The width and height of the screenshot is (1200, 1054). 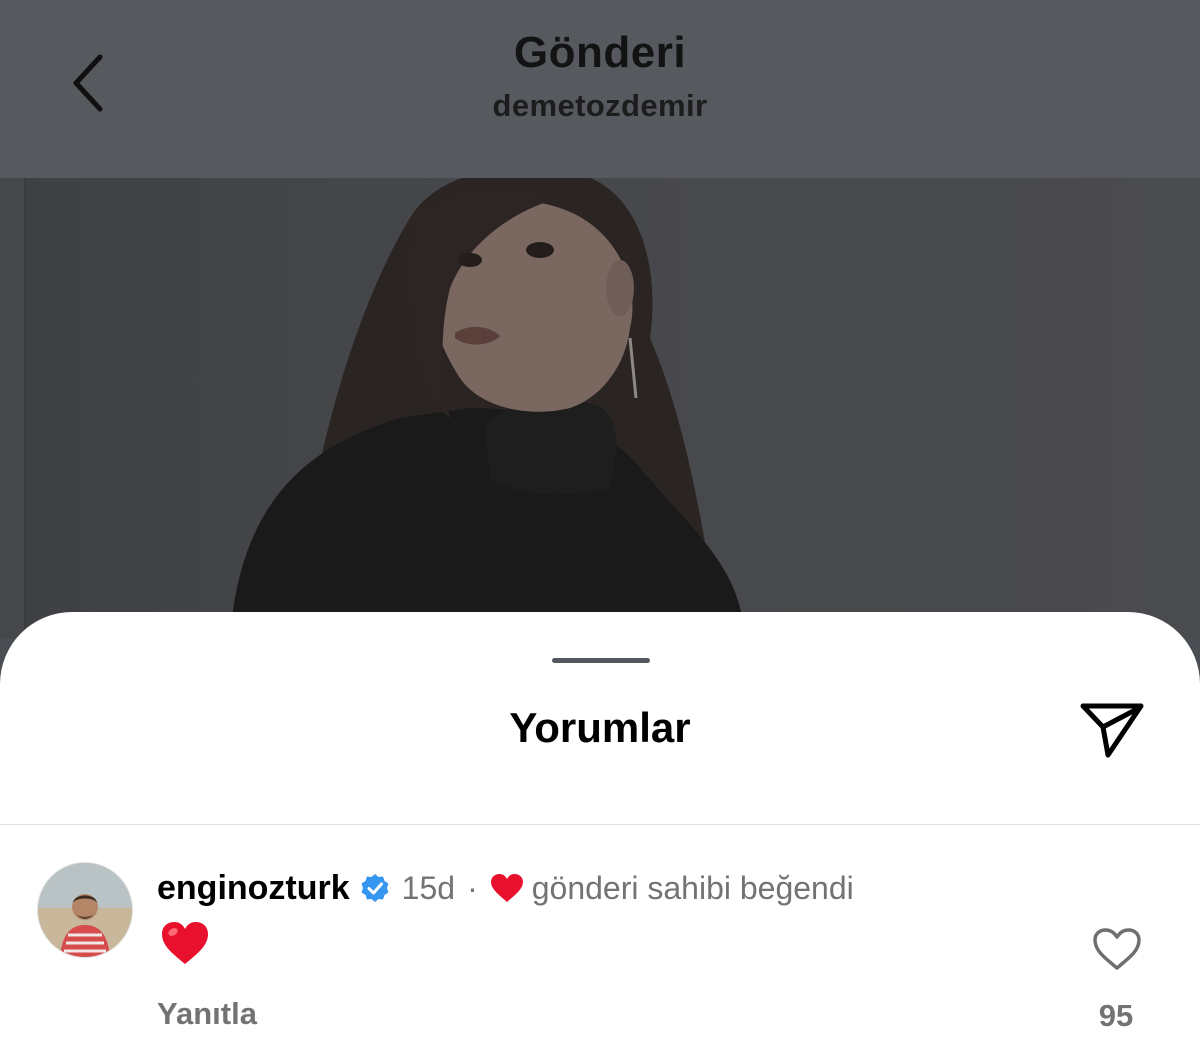 What do you see at coordinates (428, 887) in the screenshot?
I see `comment-time: 15d` at bounding box center [428, 887].